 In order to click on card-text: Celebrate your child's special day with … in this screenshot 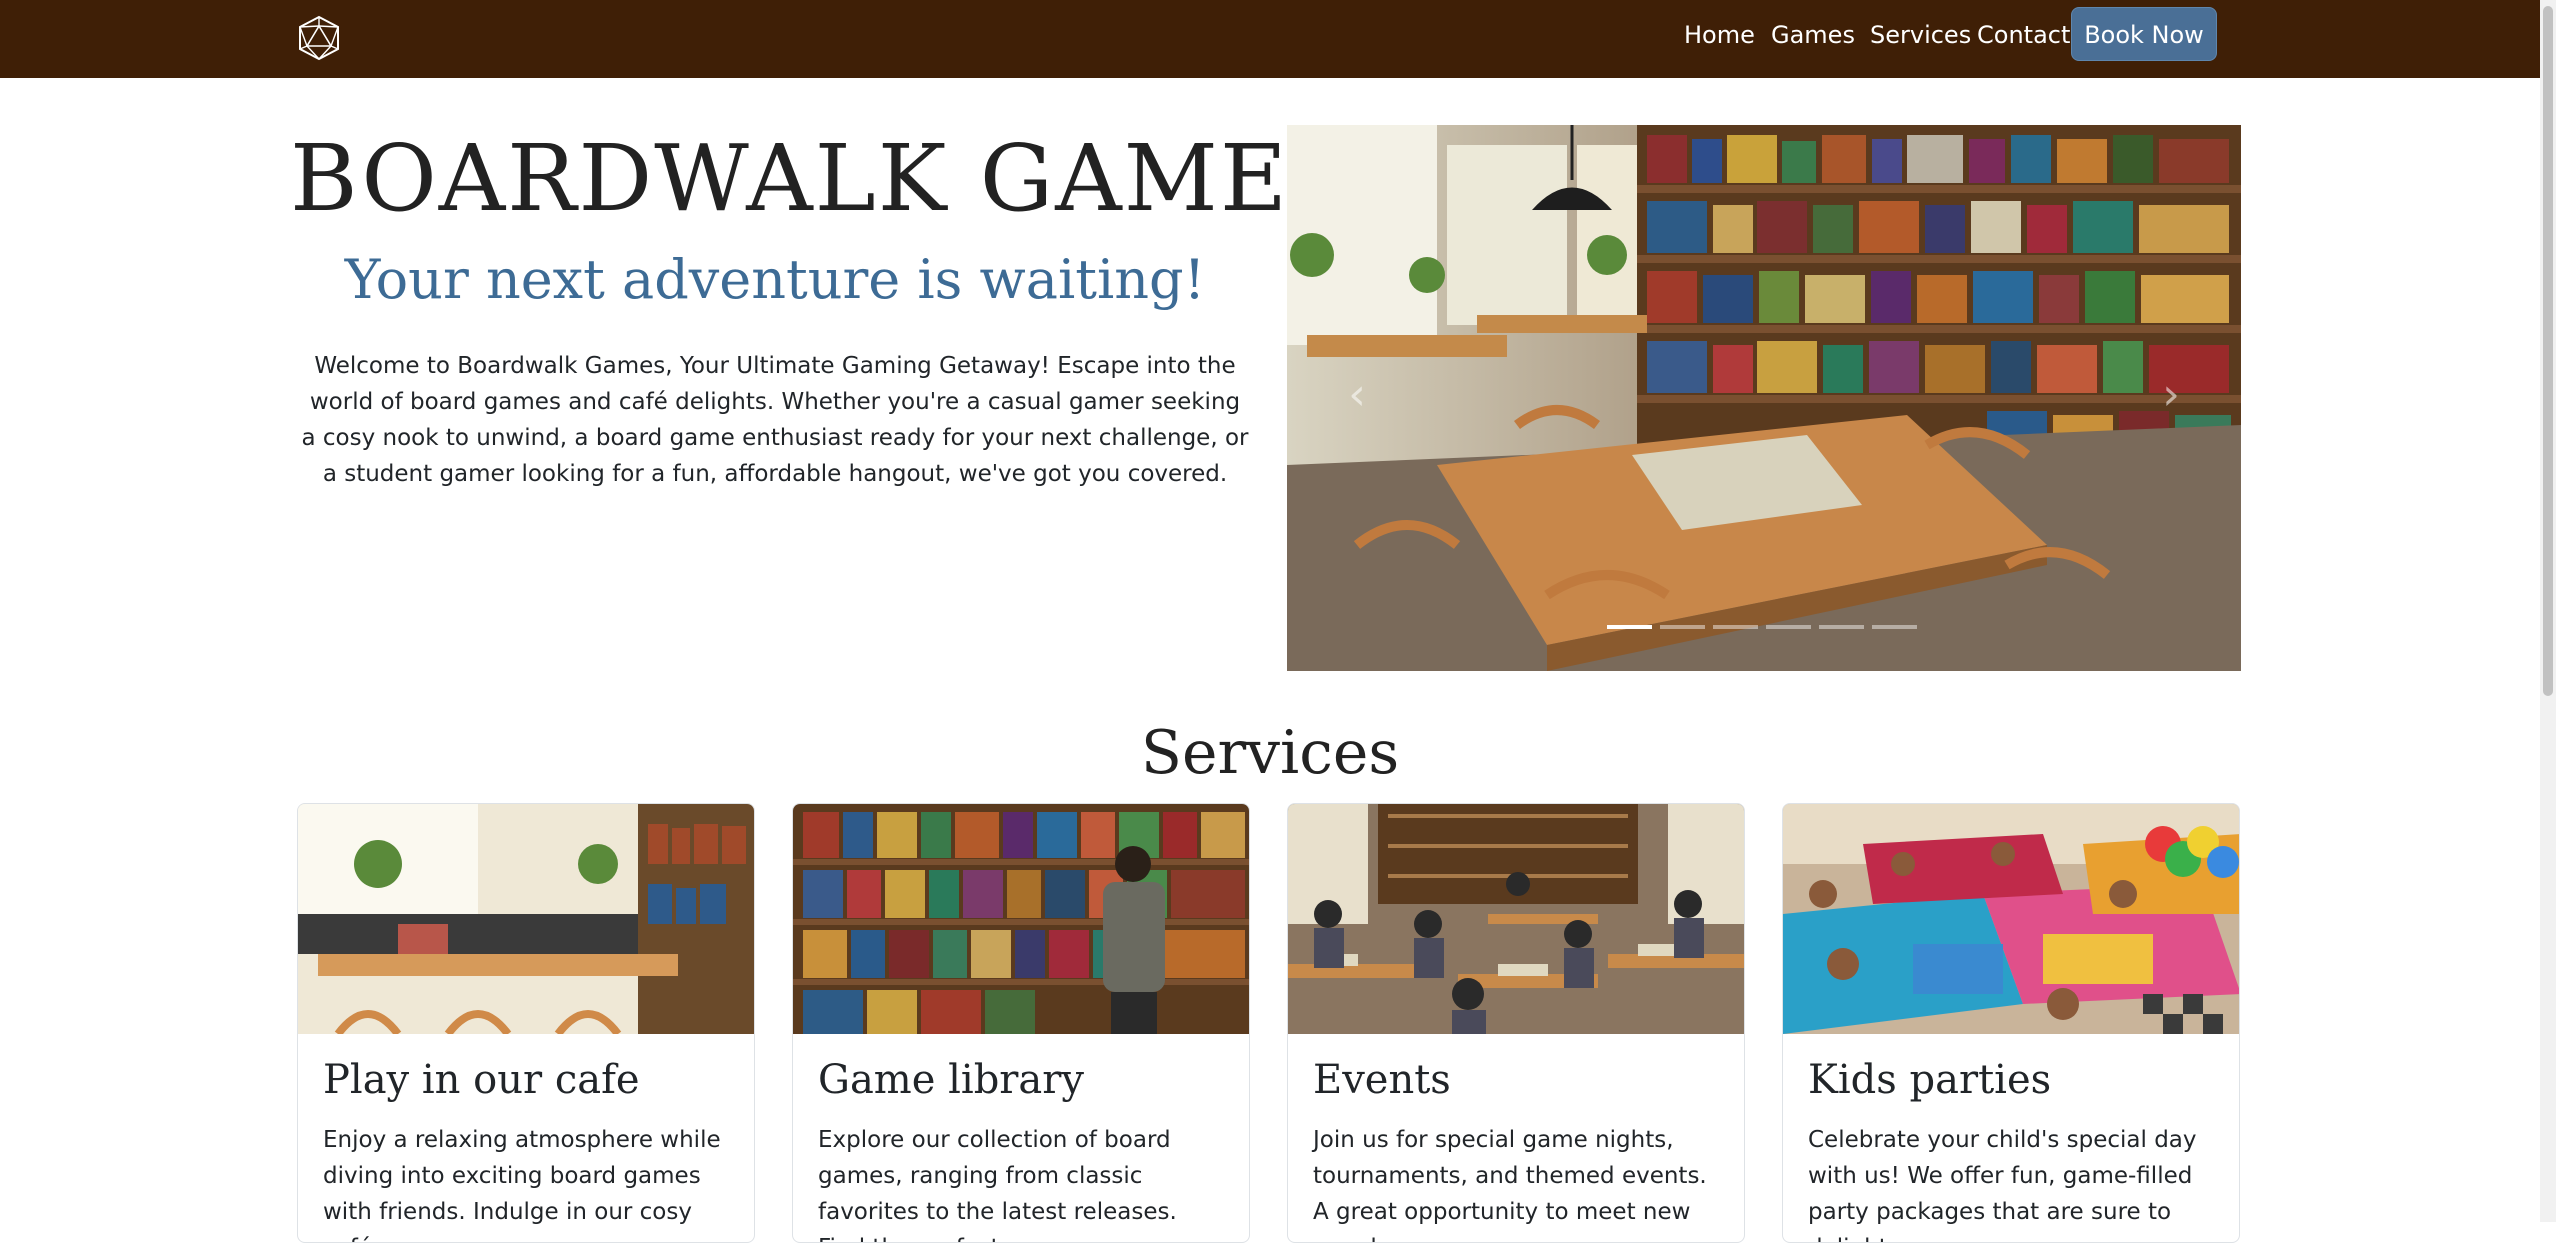, I will do `click(2002, 1184)`.